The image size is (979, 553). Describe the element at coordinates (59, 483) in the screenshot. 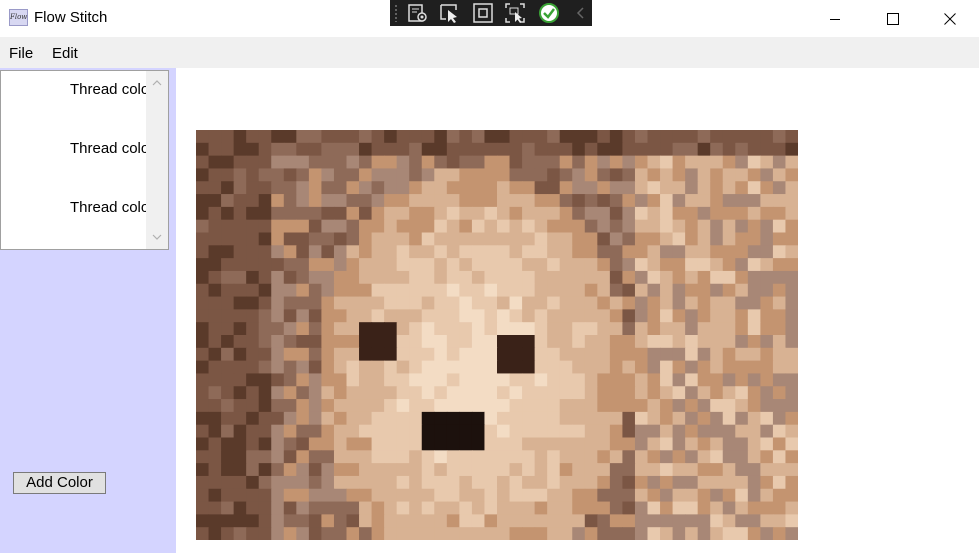

I see `add-color-button: Add Color` at that location.